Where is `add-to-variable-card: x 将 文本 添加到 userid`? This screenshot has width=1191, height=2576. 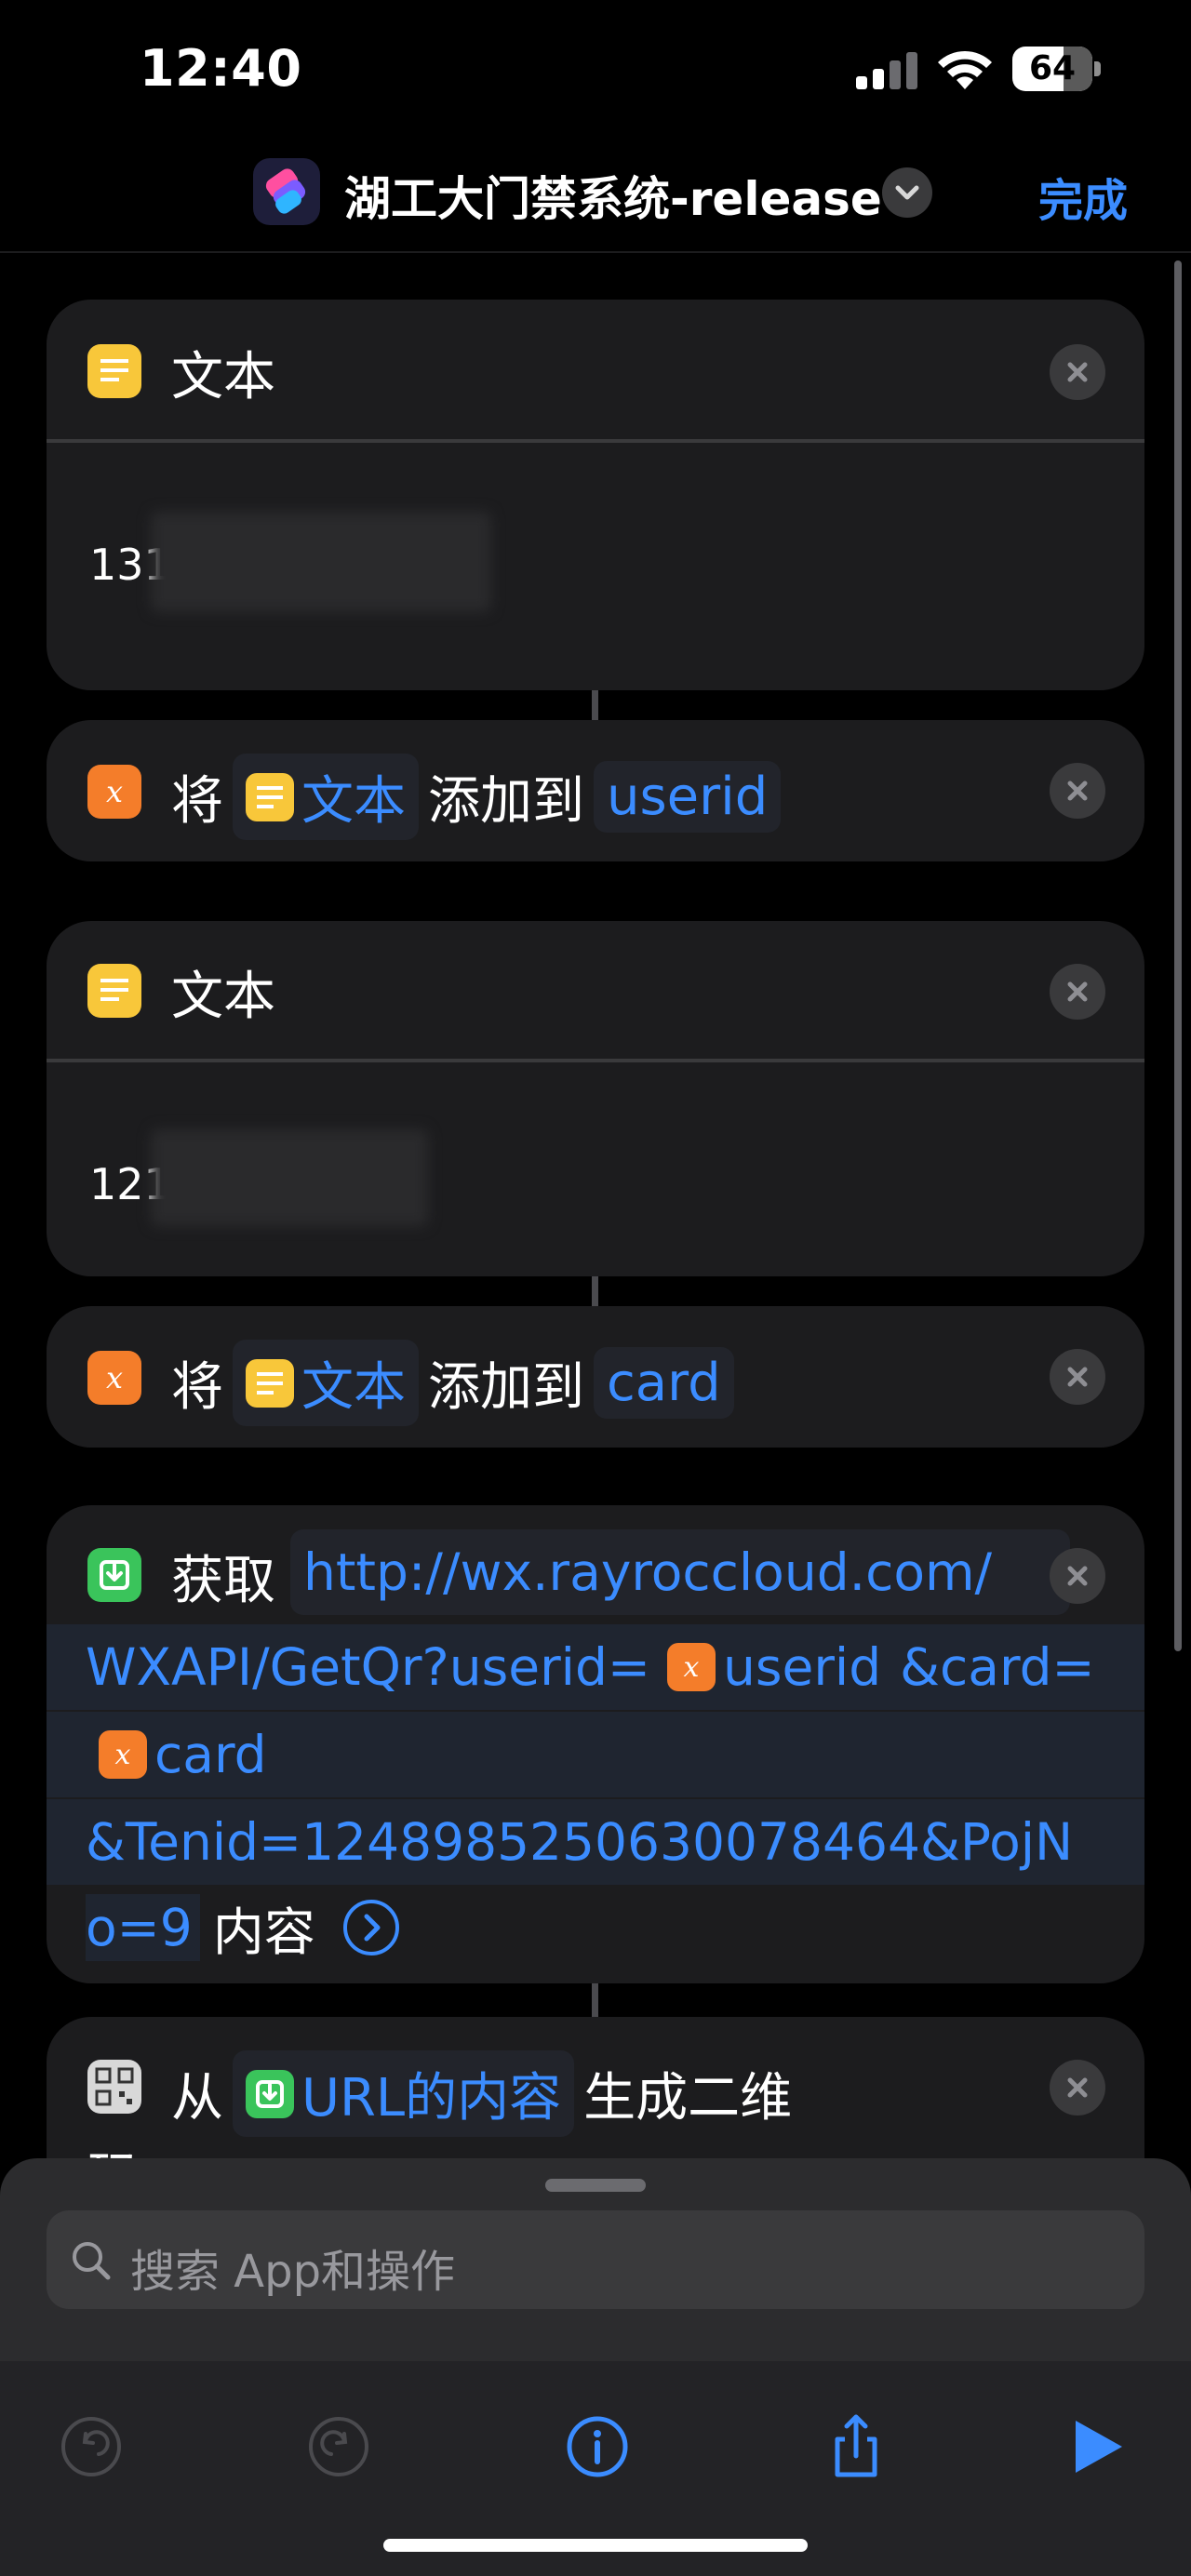
add-to-variable-card: x 将 文本 添加到 userid is located at coordinates (595, 790).